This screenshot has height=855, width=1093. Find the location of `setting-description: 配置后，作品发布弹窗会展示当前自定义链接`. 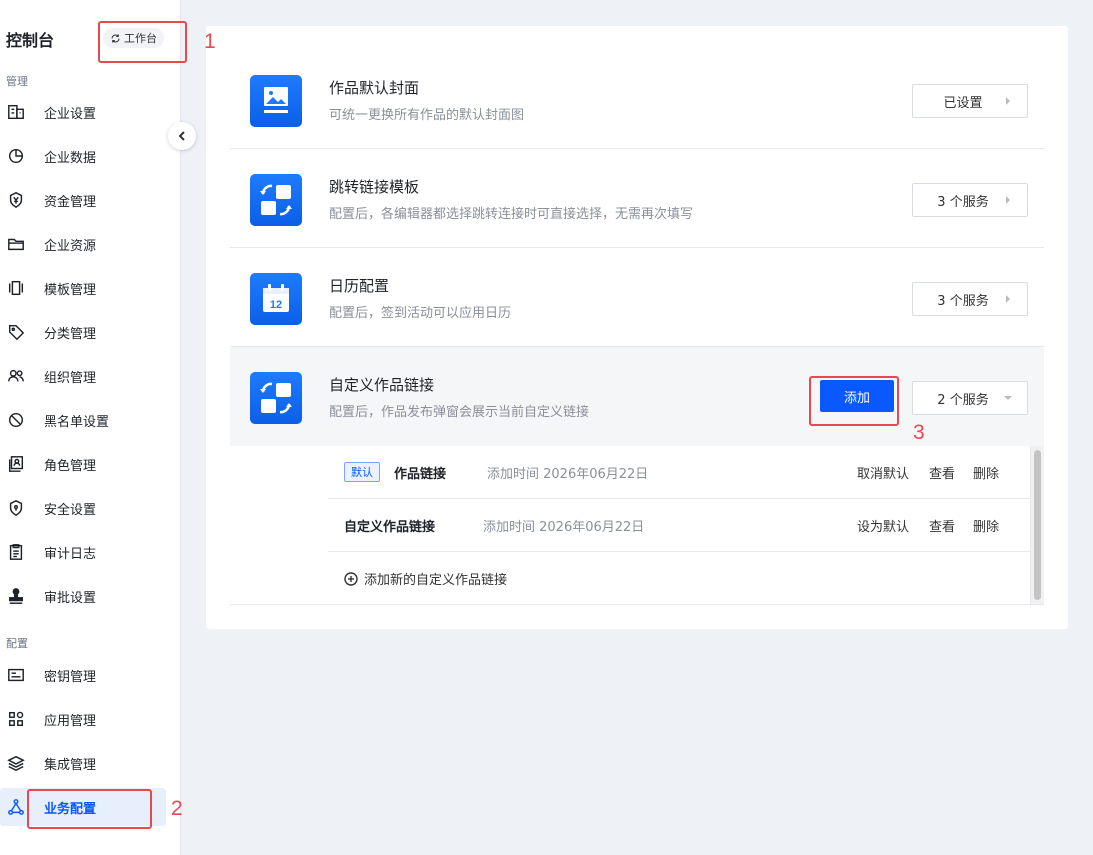

setting-description: 配置后，作品发布弹窗会展示当前自定义链接 is located at coordinates (459, 412).